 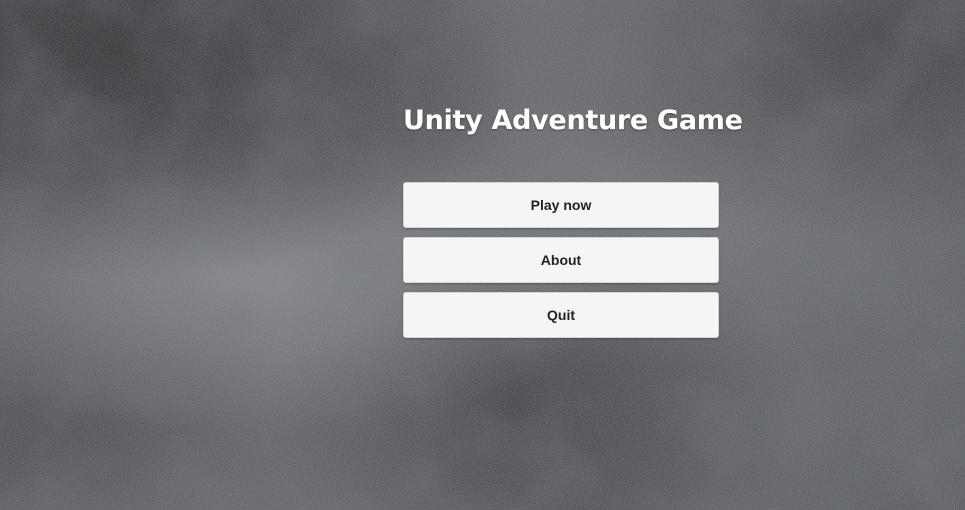 I want to click on quit-button: Quit, so click(x=561, y=315).